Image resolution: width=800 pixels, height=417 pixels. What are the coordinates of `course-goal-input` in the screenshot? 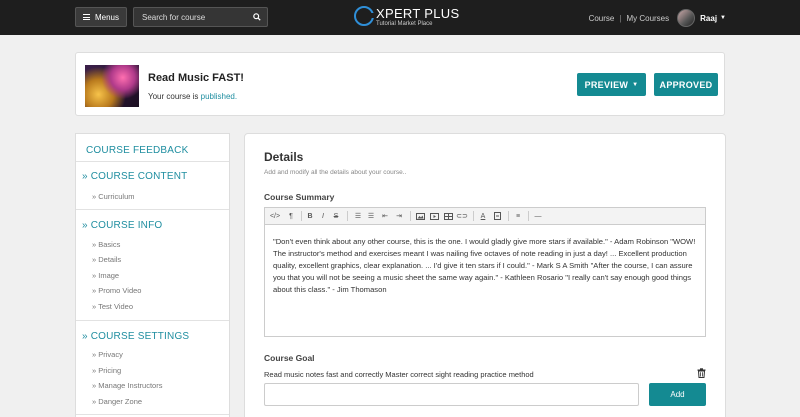 It's located at (451, 394).